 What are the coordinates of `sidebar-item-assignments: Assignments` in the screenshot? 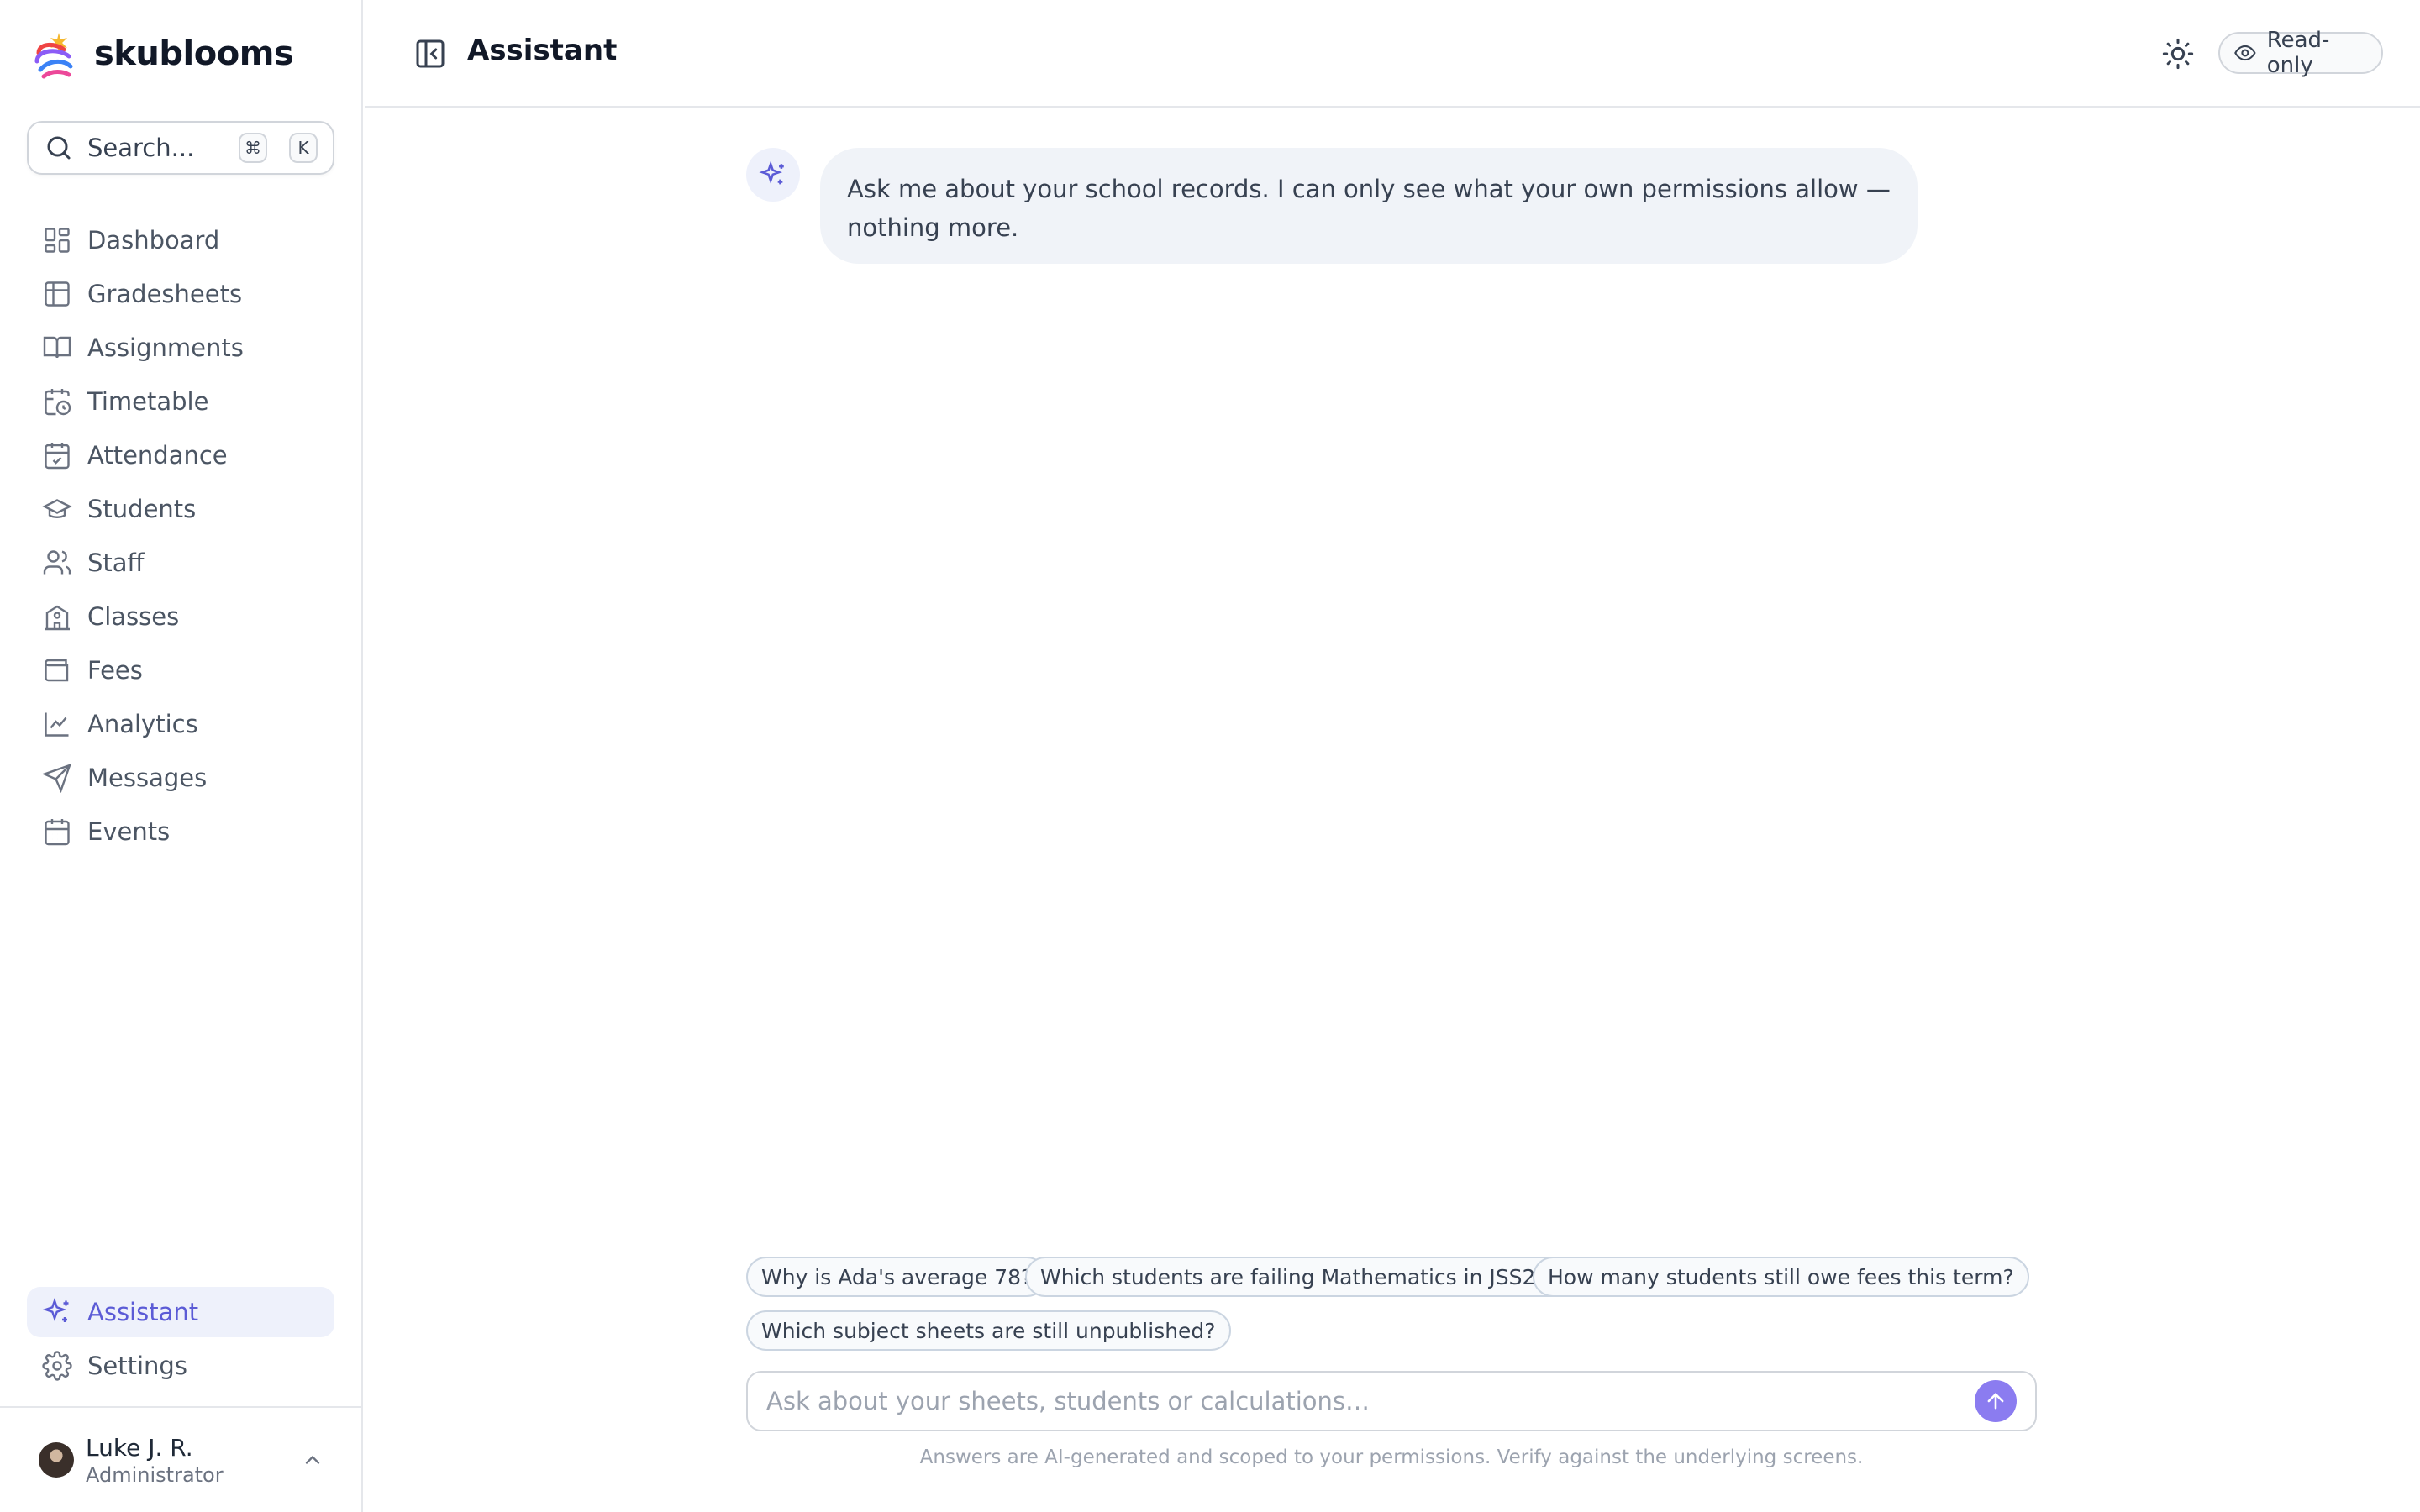 It's located at (180, 348).